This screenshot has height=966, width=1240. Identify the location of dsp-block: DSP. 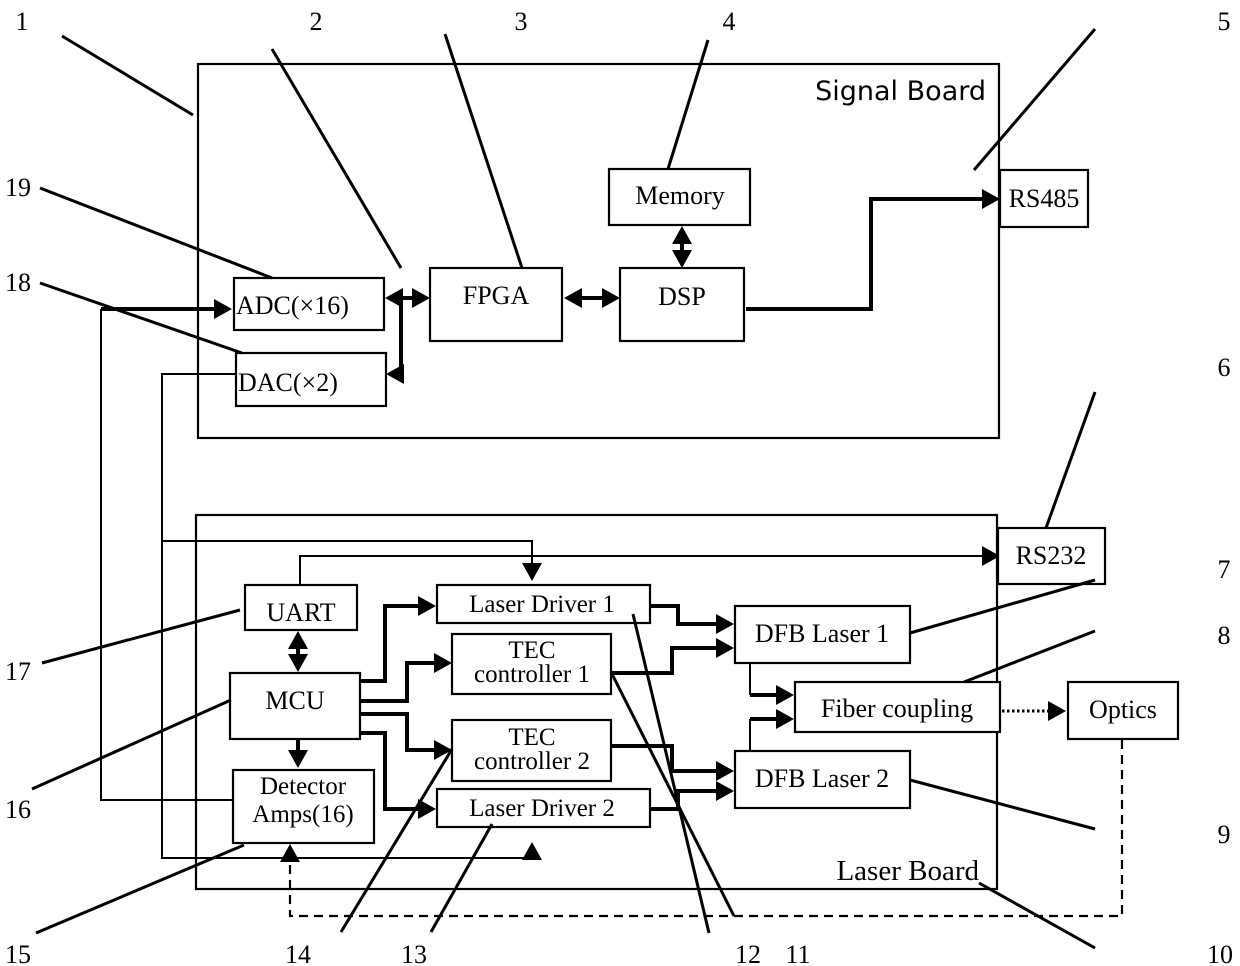
(682, 304).